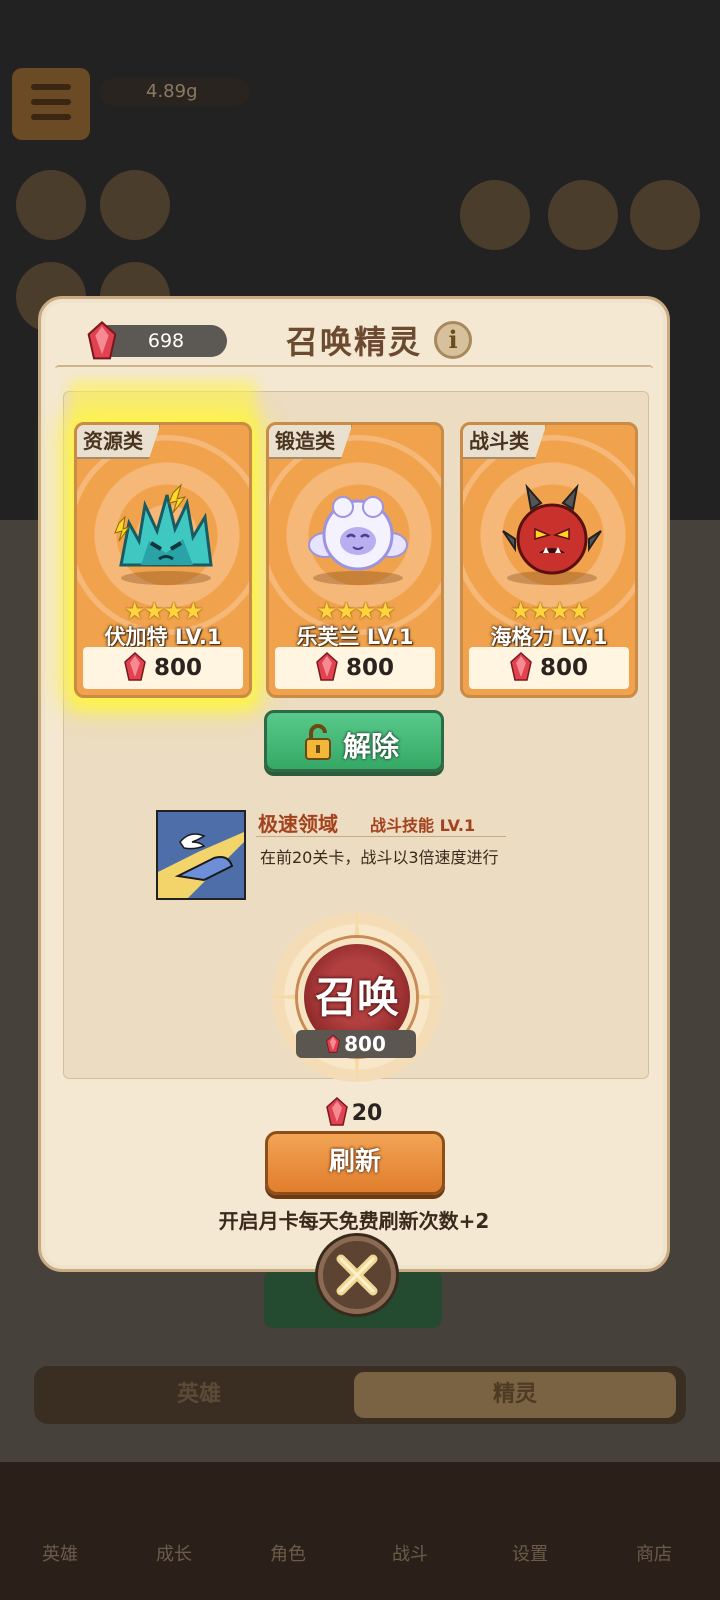 The height and width of the screenshot is (1600, 720). What do you see at coordinates (515, 1395) in the screenshot?
I see `tab-spirit: 精灵` at bounding box center [515, 1395].